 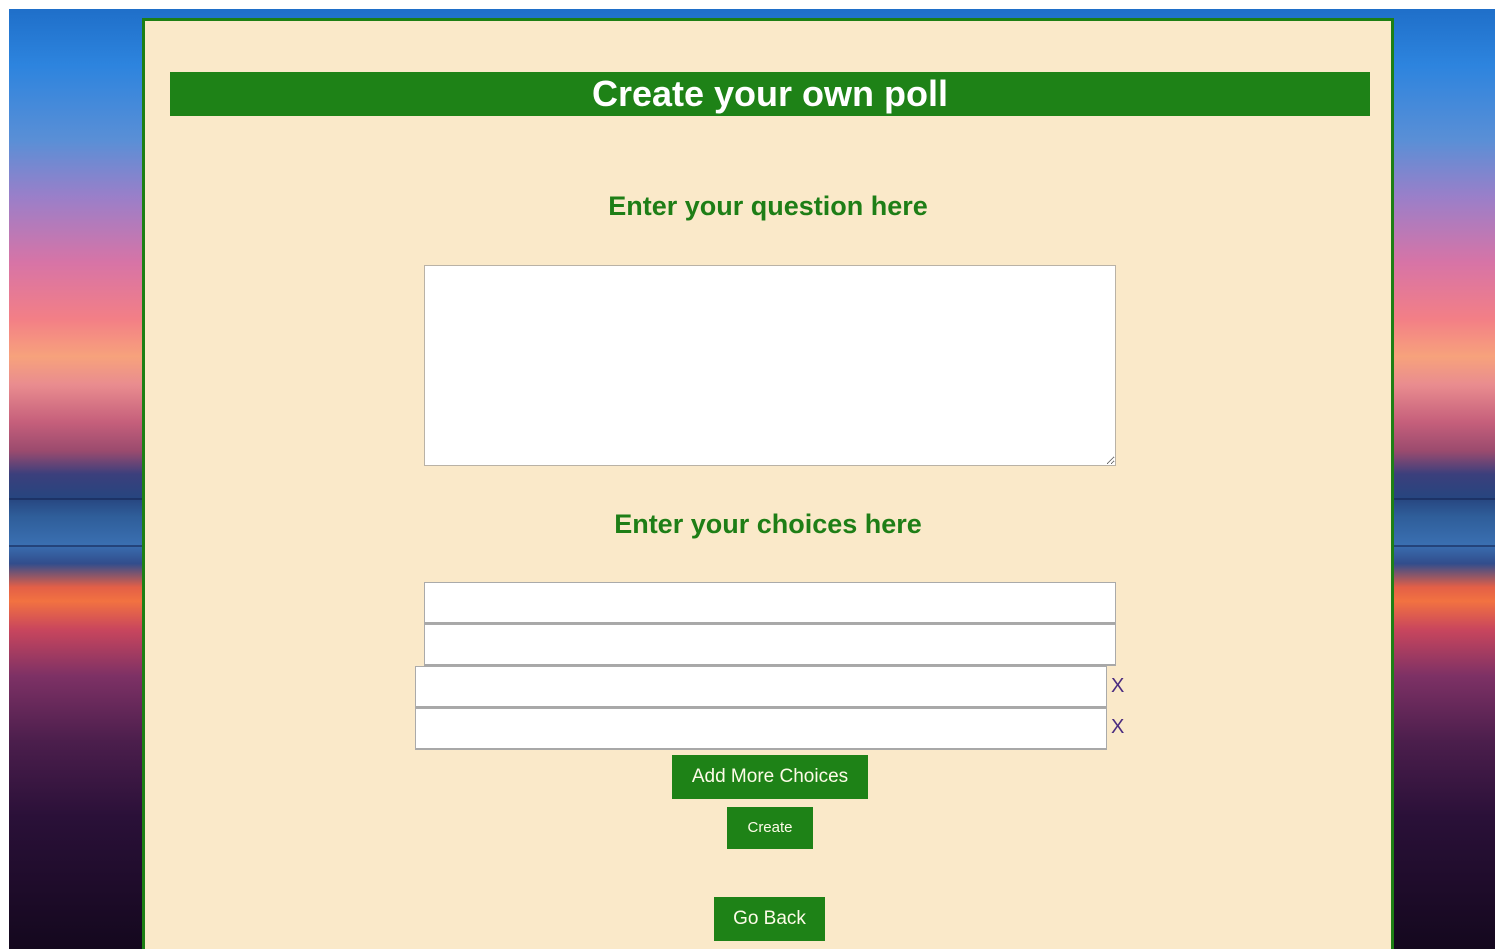 I want to click on question-heading: Enter your question here, so click(x=768, y=206).